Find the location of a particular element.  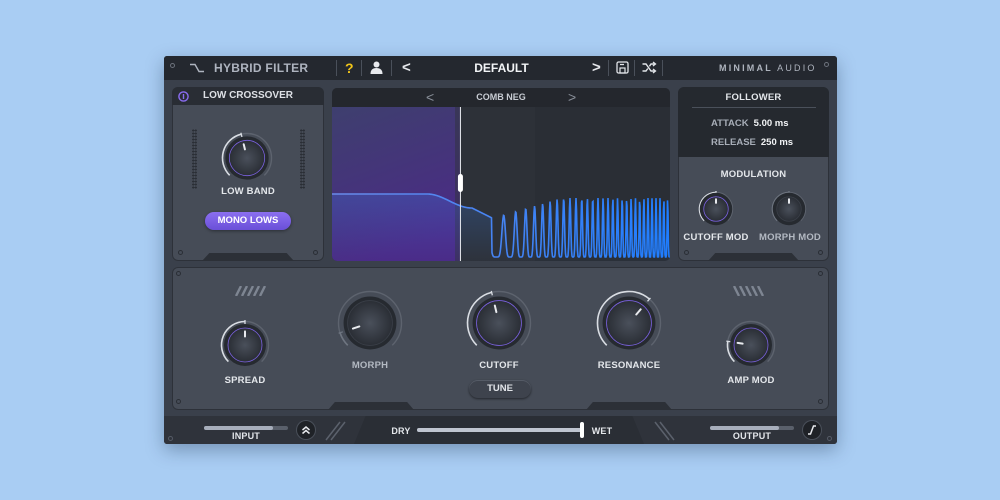

release-label: RELEASE is located at coordinates (733, 142).